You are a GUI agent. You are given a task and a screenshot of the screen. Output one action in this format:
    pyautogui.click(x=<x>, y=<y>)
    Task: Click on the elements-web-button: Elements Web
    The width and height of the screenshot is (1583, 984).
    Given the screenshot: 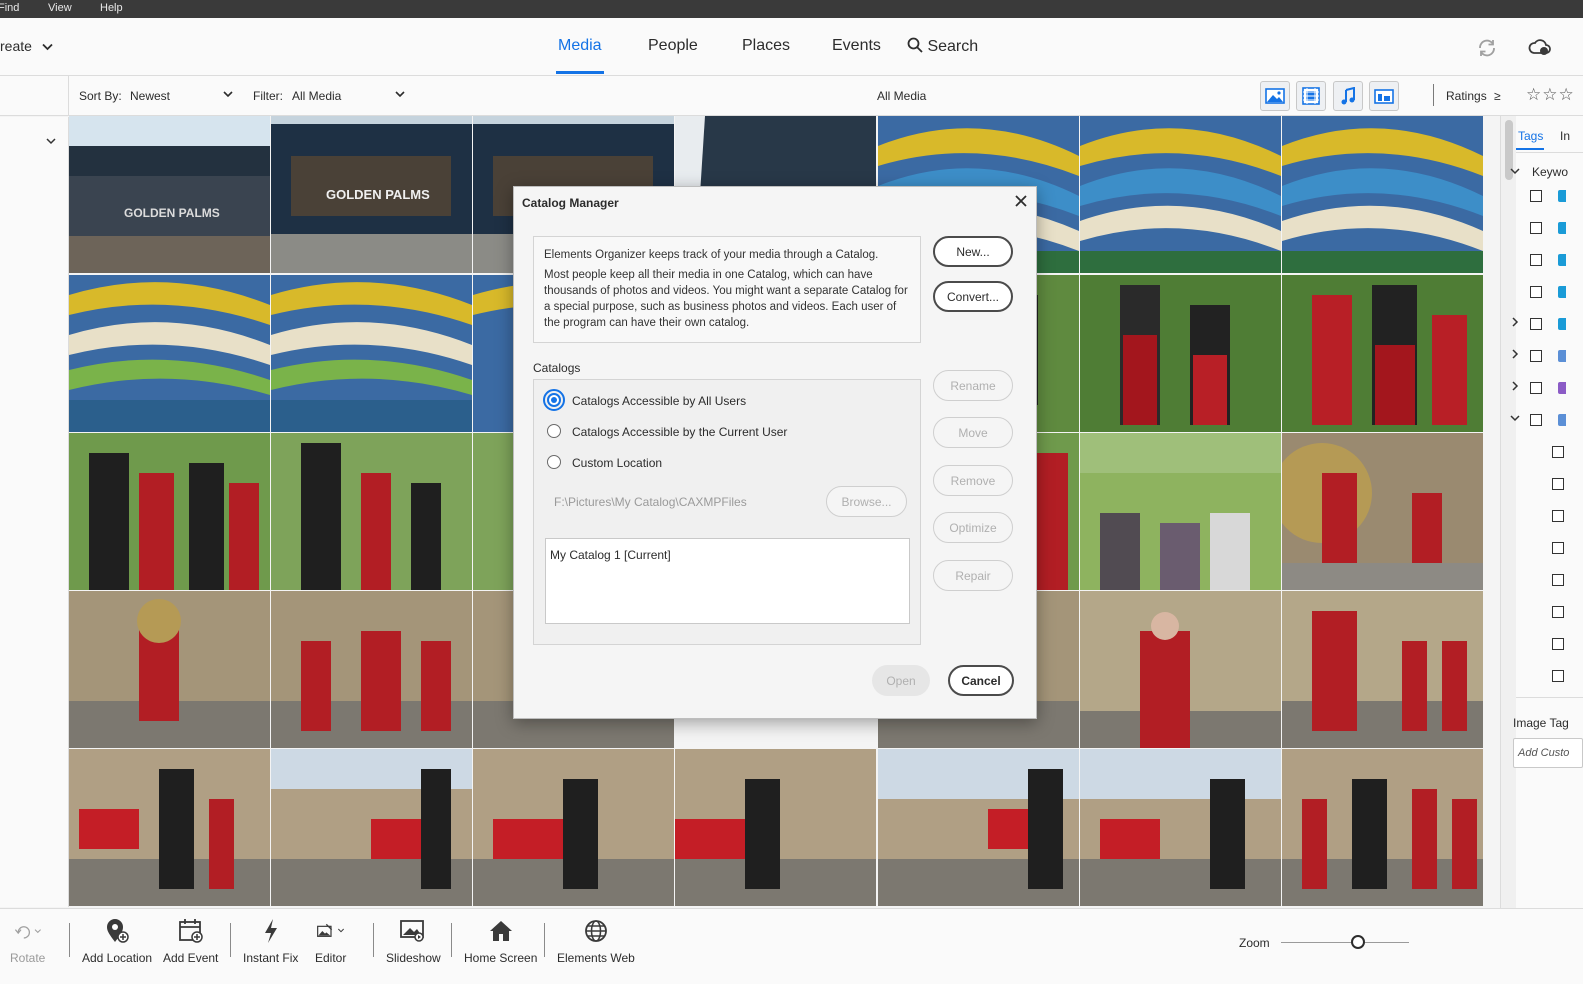 What is the action you would take?
    pyautogui.click(x=596, y=941)
    